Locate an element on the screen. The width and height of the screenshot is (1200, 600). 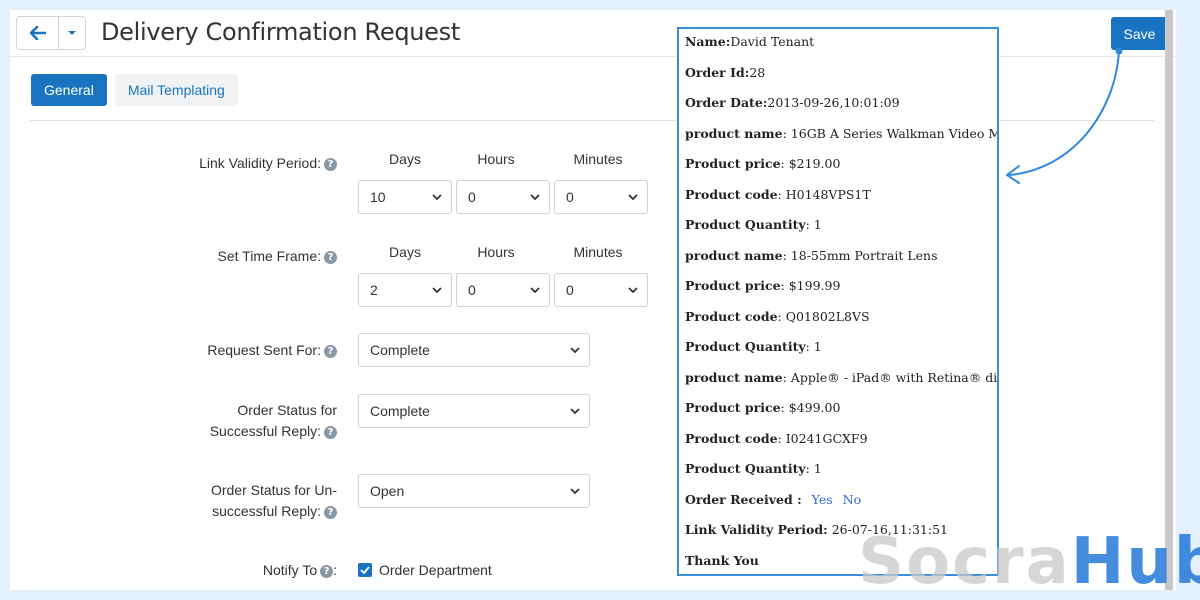
link-validity-days-select: 10 is located at coordinates (405, 197).